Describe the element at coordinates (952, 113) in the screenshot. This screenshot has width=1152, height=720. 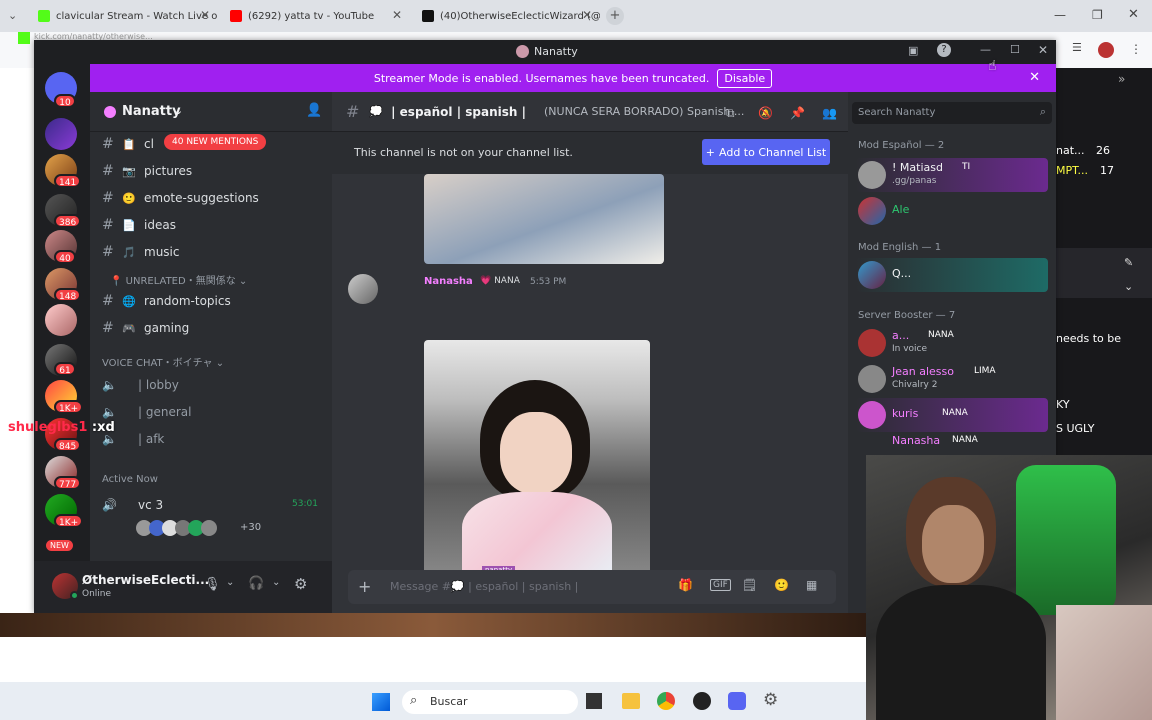
I see `search-input: Search Nanatty ⌕` at that location.